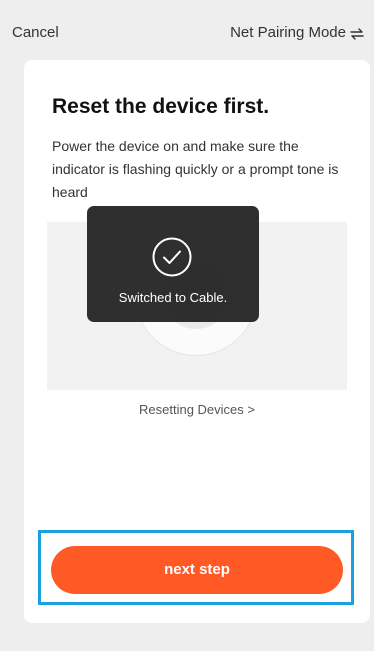 The height and width of the screenshot is (651, 374). Describe the element at coordinates (161, 106) in the screenshot. I see `page-title: Reset the device first.` at that location.